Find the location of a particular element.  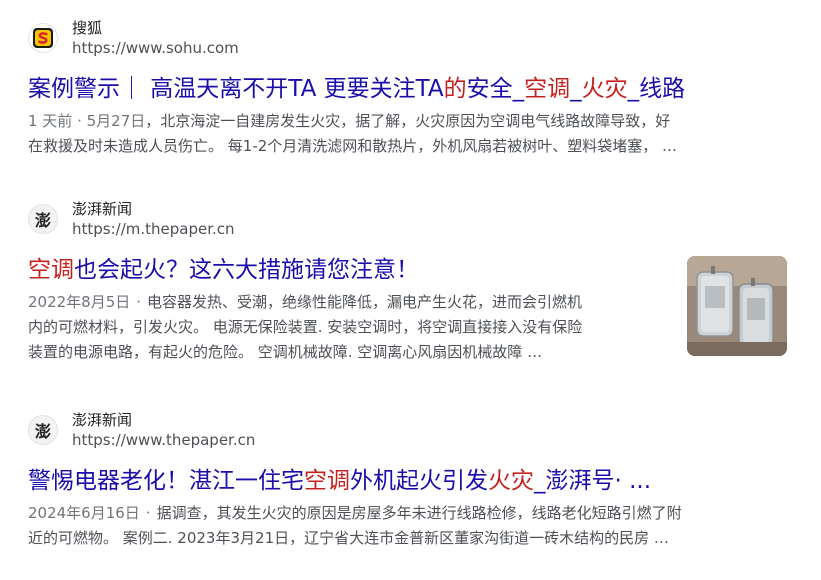

title-text: _线路 is located at coordinates (656, 89).